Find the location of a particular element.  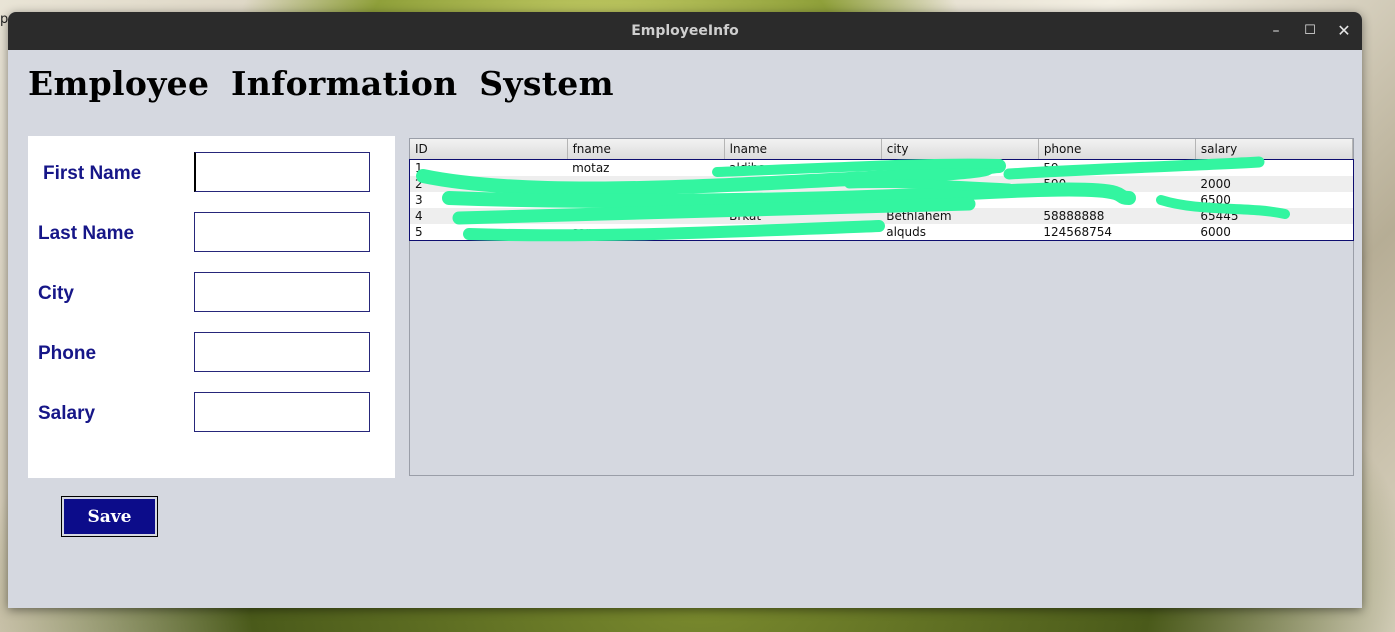

cell-id: 3 is located at coordinates (489, 200).